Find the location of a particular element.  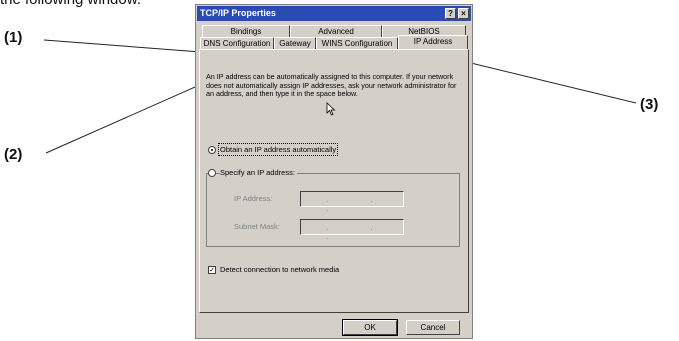

mouse-cursor-icon is located at coordinates (331, 109).